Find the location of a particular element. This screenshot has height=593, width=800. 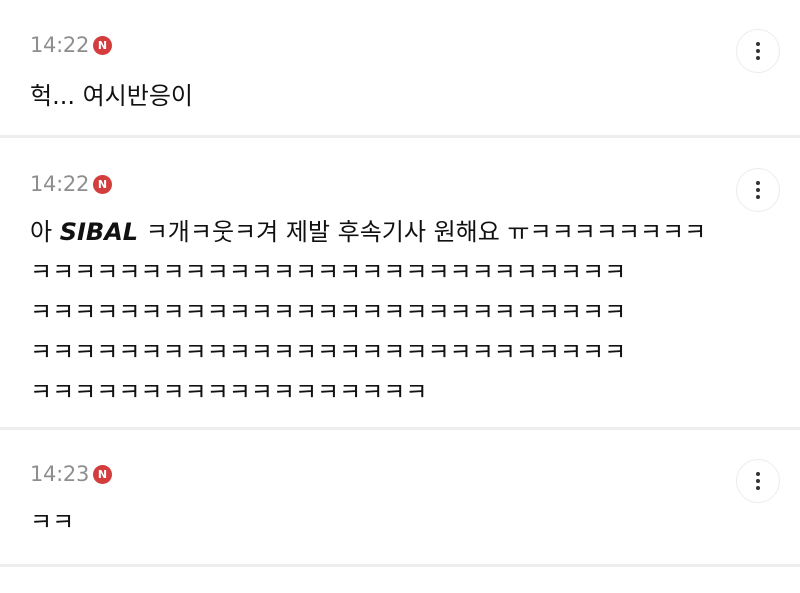

comment-text-bold: SIBAL is located at coordinates (99, 232).